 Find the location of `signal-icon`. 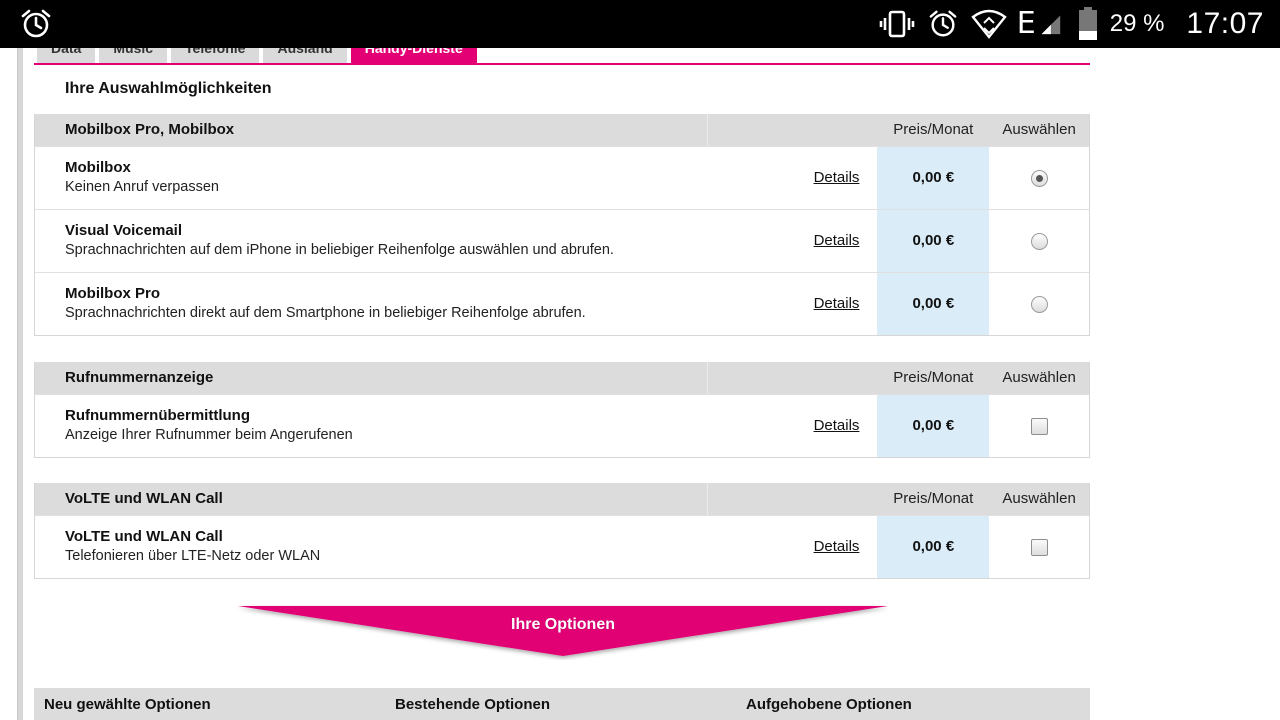

signal-icon is located at coordinates (1050, 25).